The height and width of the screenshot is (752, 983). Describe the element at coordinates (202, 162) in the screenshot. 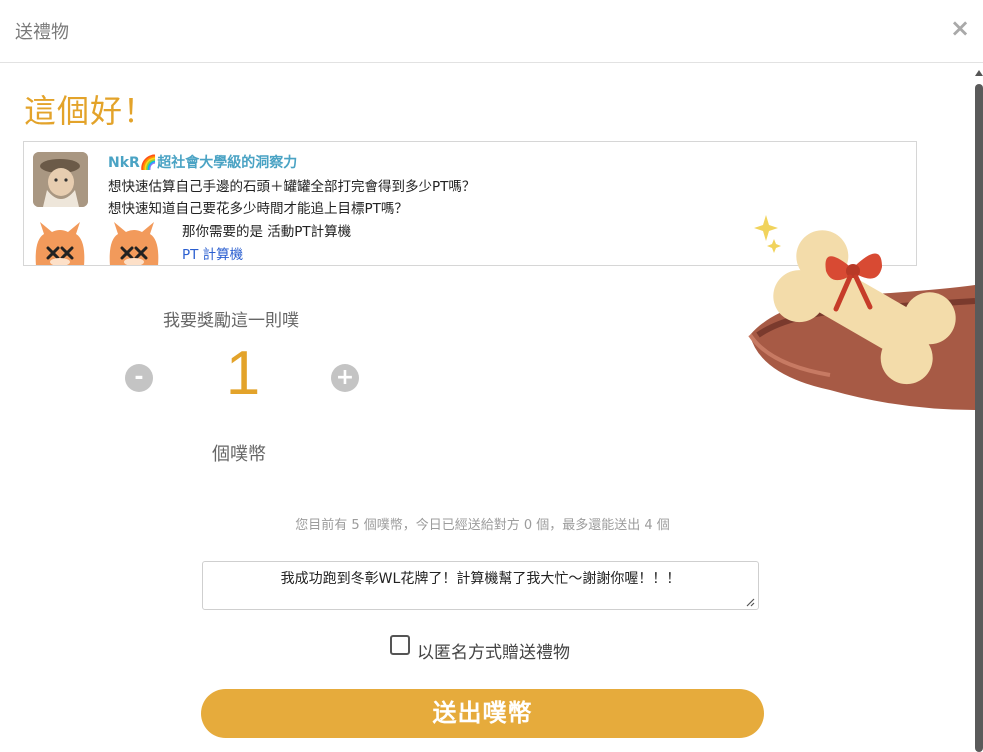

I see `plurk-author: NkR🌈超社會大學級的洞察力` at that location.